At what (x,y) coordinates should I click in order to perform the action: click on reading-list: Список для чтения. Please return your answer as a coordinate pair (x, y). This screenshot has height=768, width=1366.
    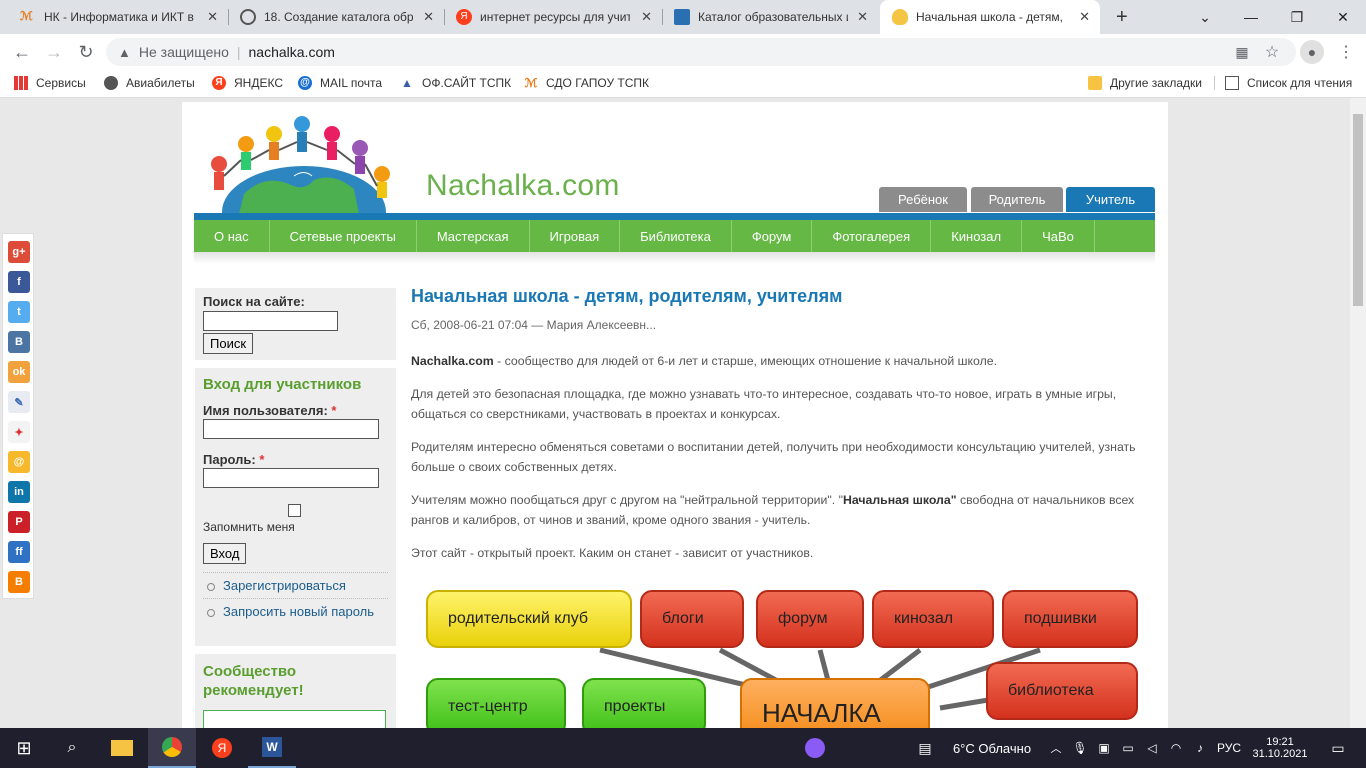
    Looking at the image, I should click on (1283, 83).